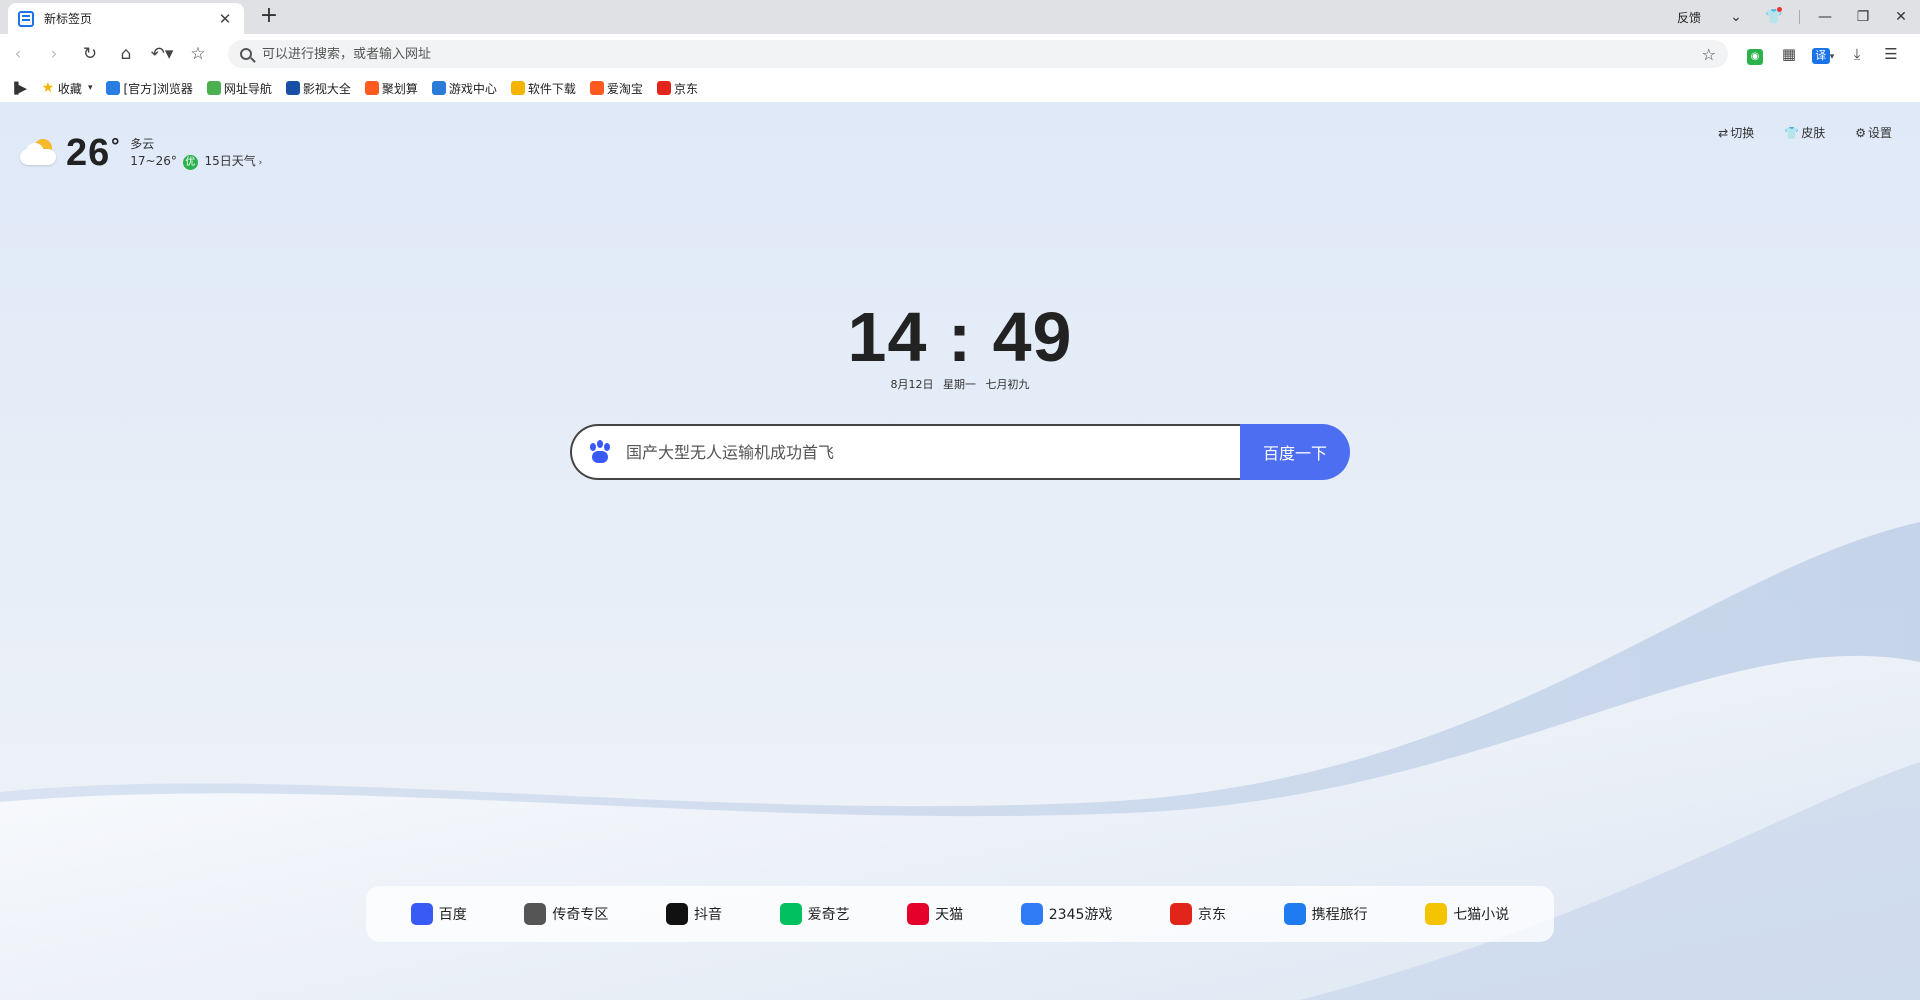 This screenshot has height=1000, width=1920. Describe the element at coordinates (230, 161) in the screenshot. I see `forecast-link: 15日天气` at that location.